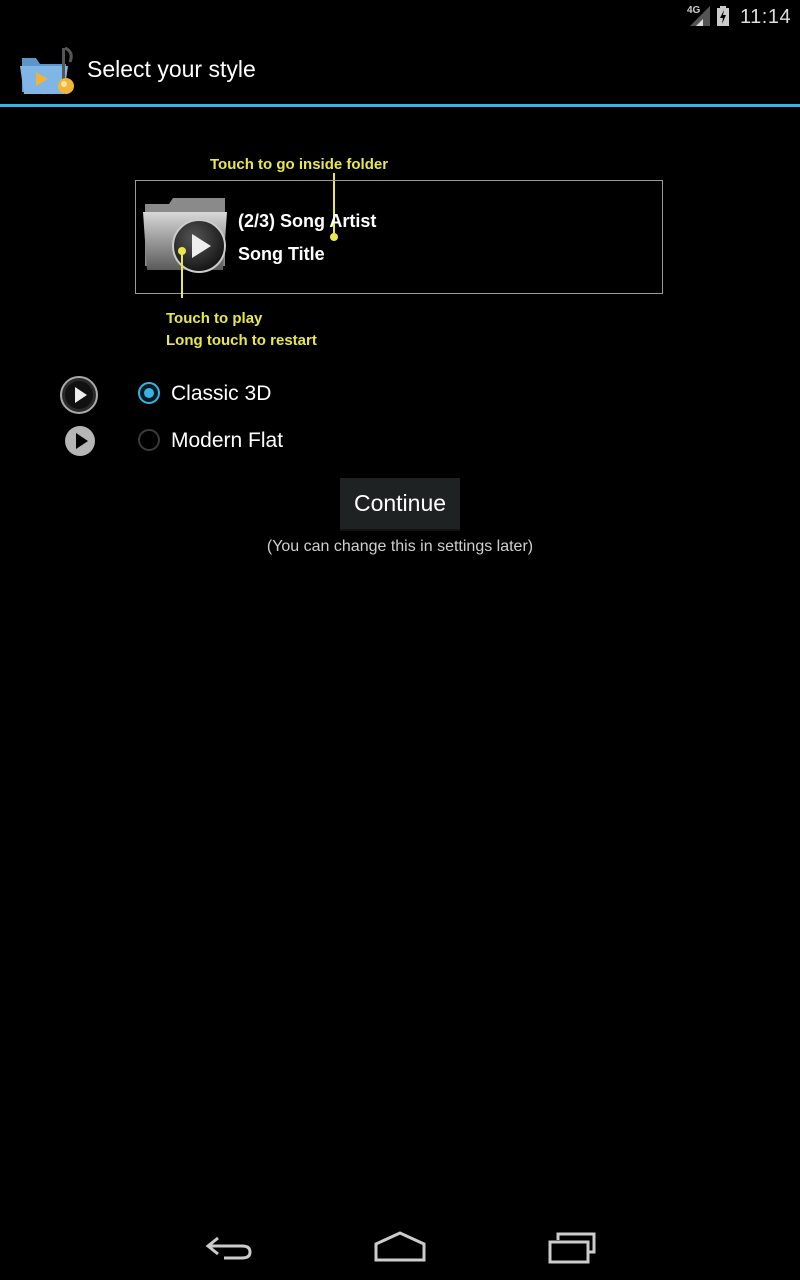 This screenshot has height=1280, width=800. Describe the element at coordinates (766, 17) in the screenshot. I see `clock: 11:14` at that location.